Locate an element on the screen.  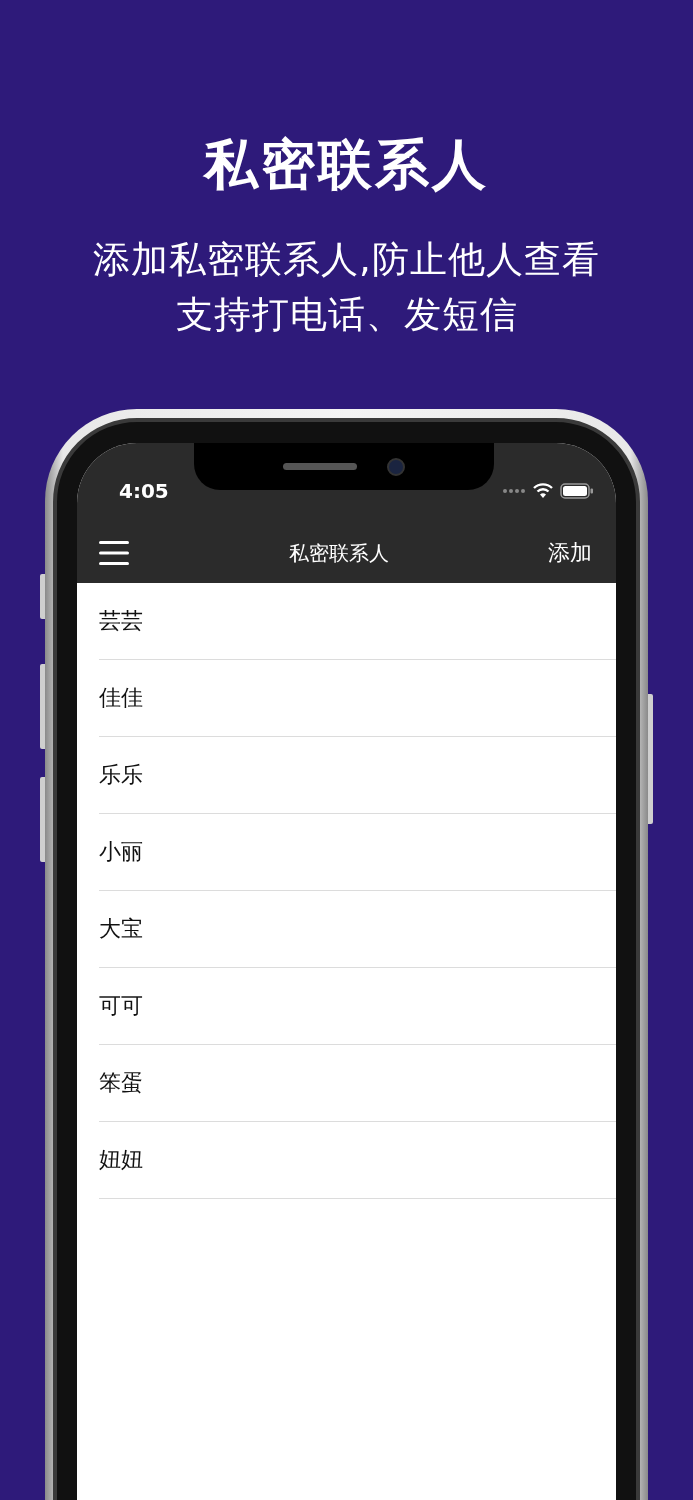
wifi-icon is located at coordinates (543, 491).